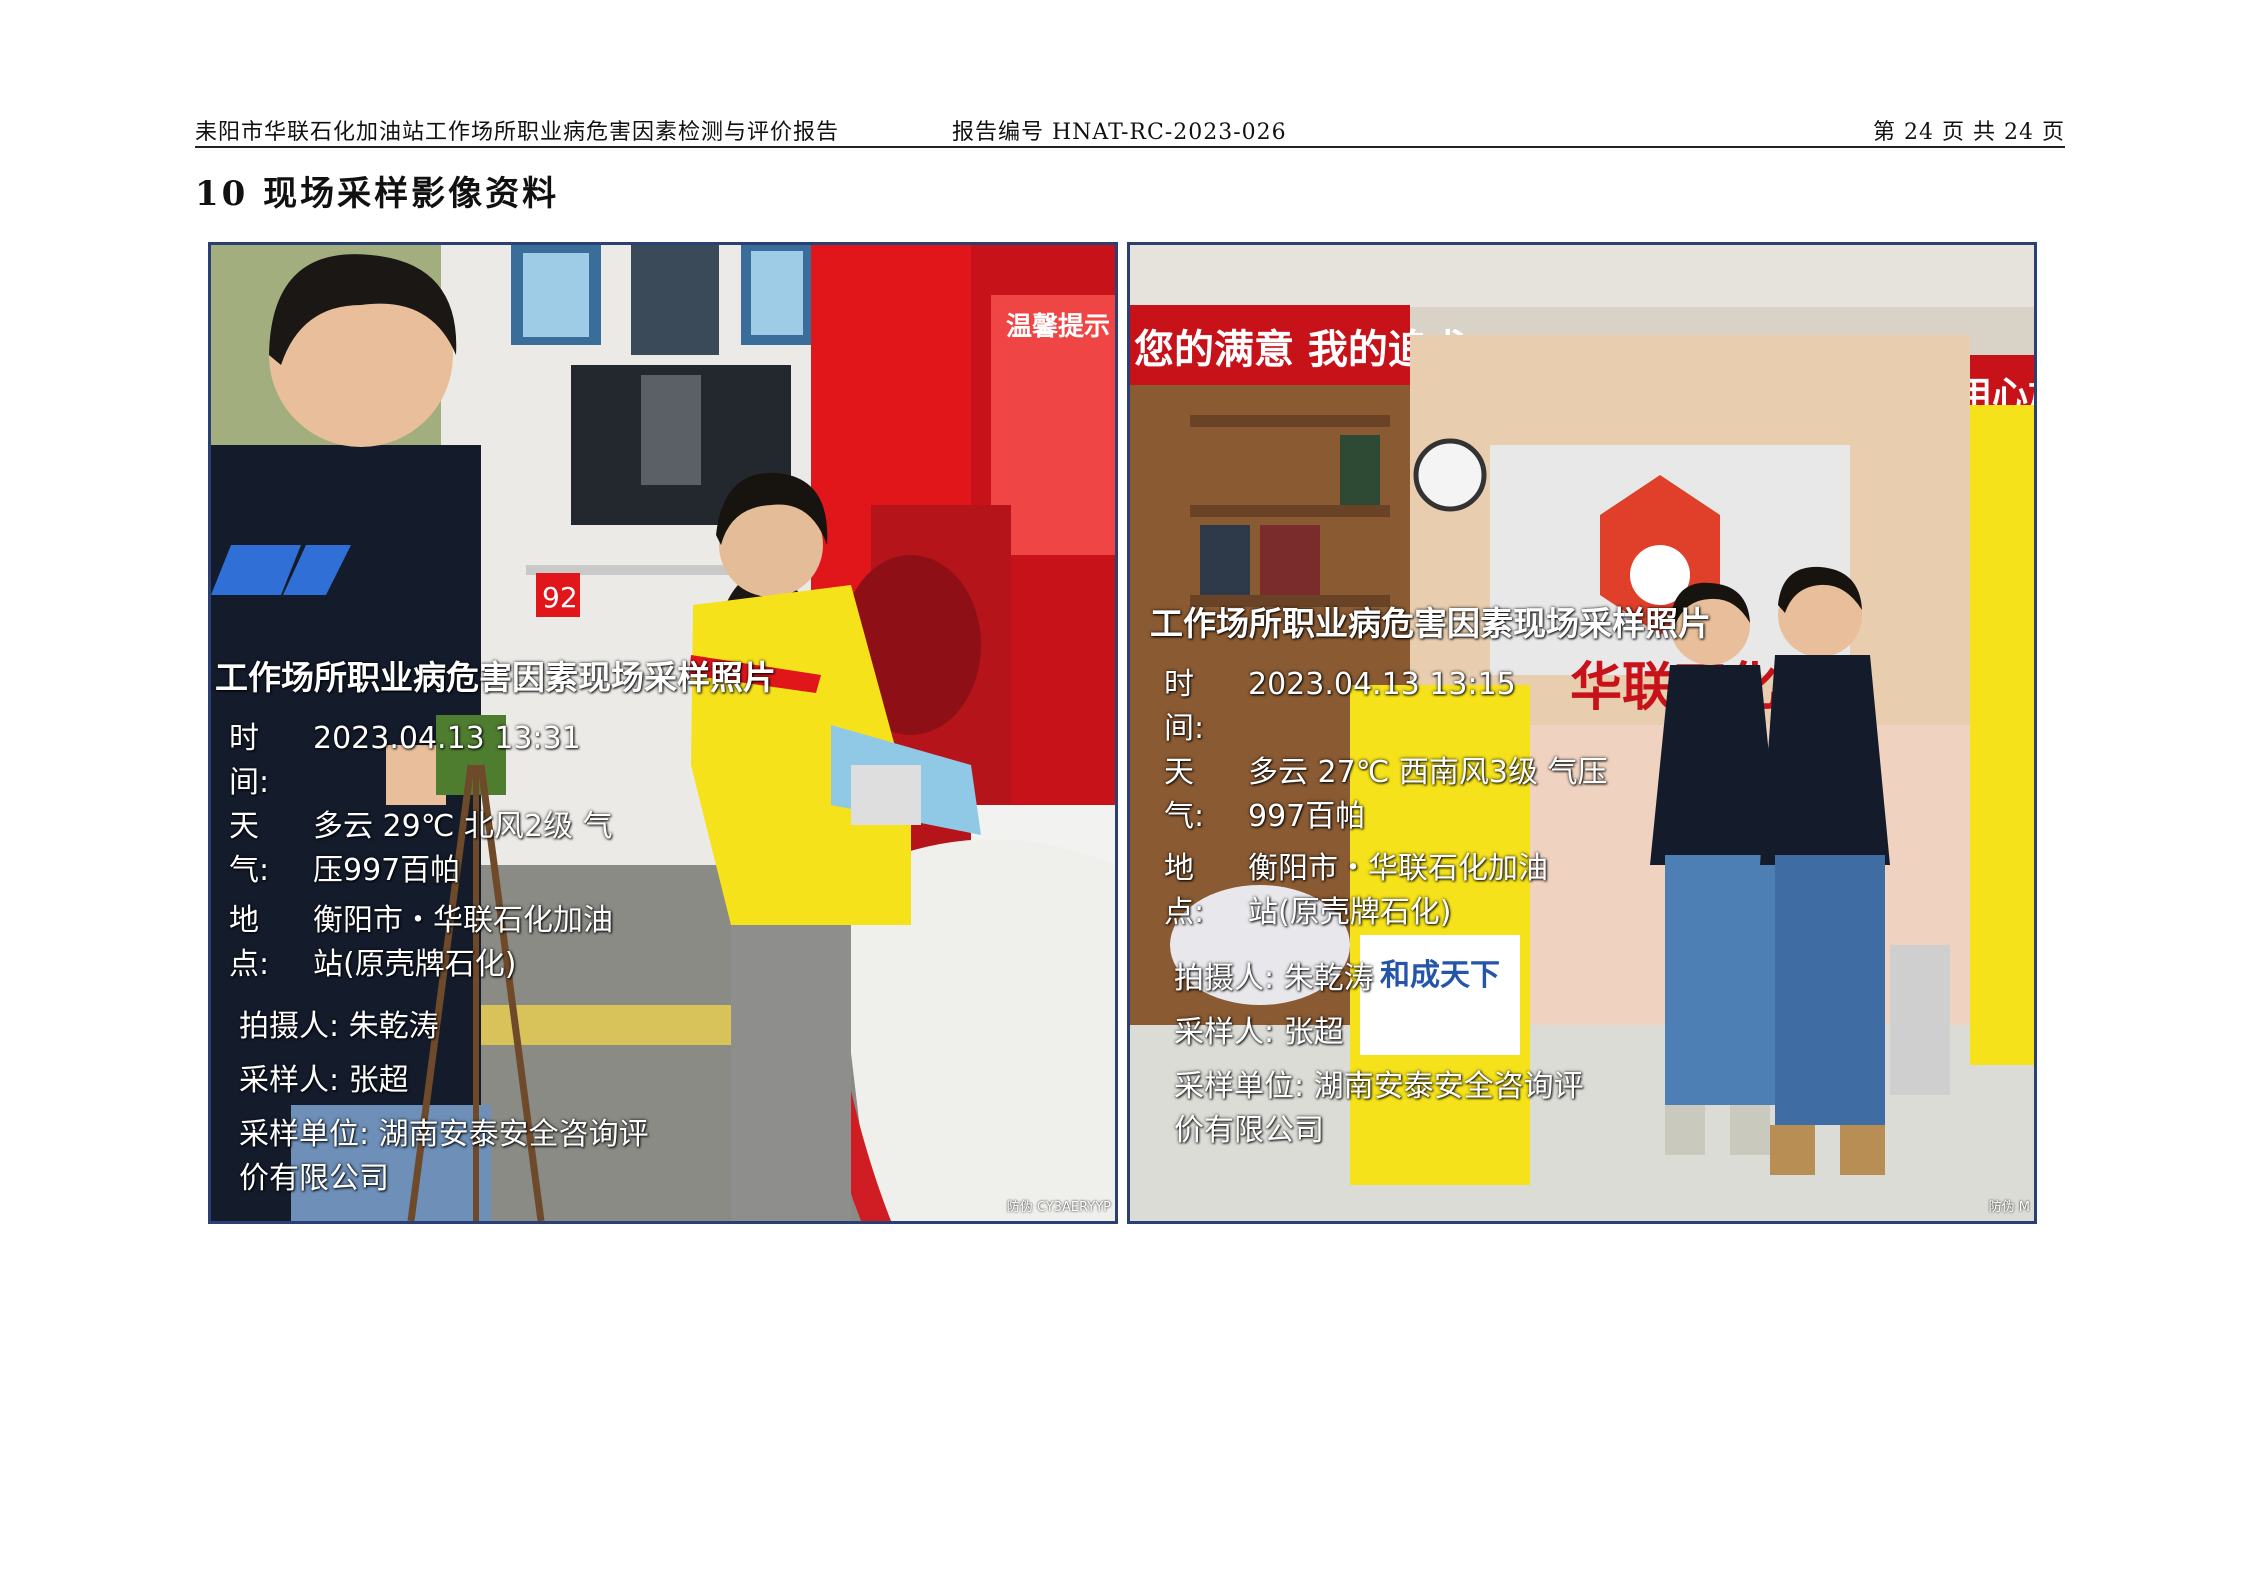 This screenshot has height=1587, width=2245. Describe the element at coordinates (1058, 327) in the screenshot. I see `sign-title: 温馨提示` at that location.